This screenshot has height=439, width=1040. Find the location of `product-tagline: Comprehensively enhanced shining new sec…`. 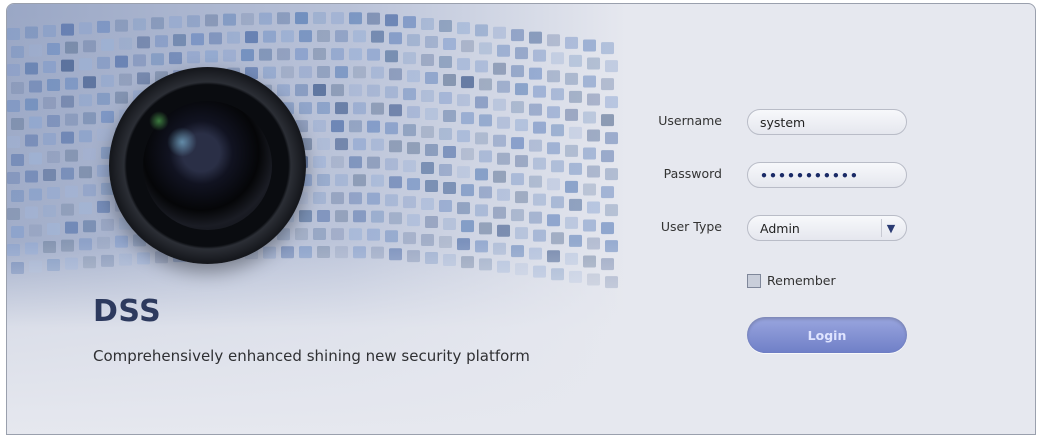

product-tagline: Comprehensively enhanced shining new sec… is located at coordinates (311, 356).